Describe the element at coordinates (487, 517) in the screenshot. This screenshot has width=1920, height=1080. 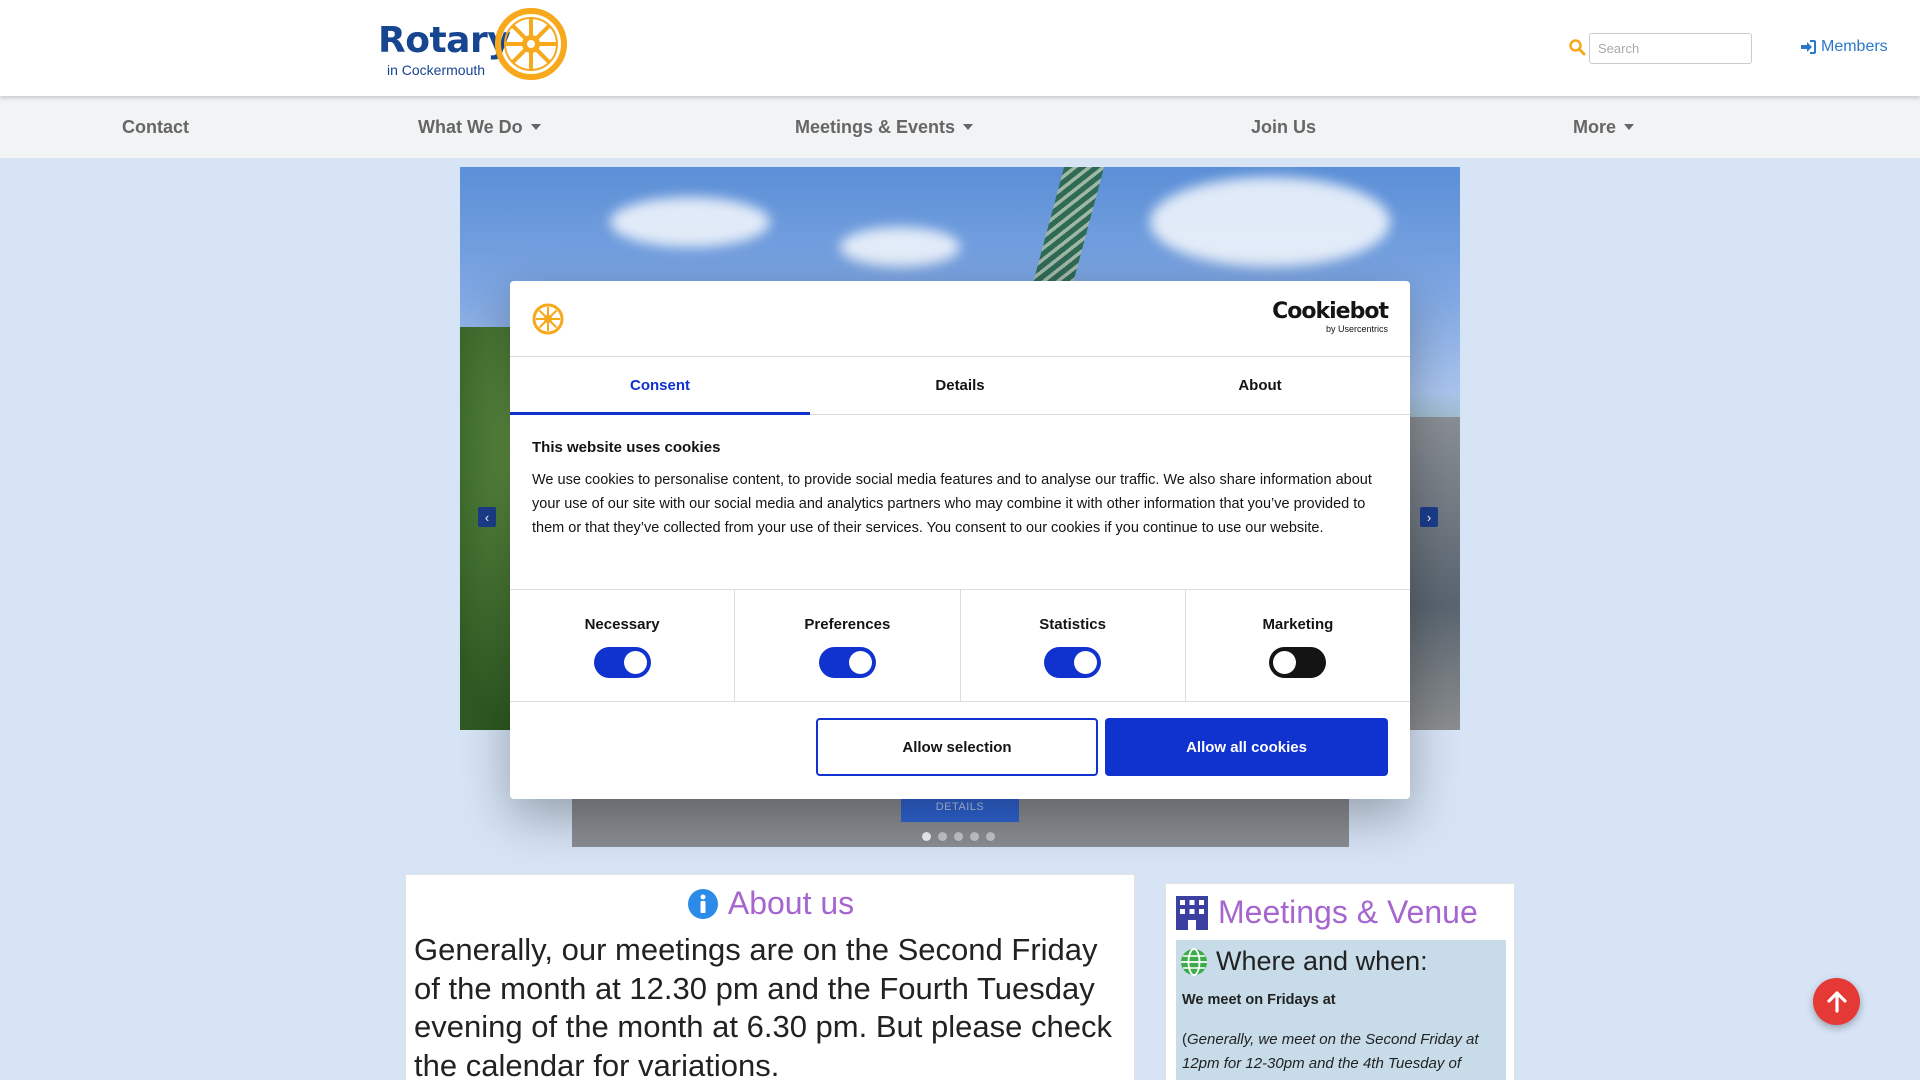
I see `carousel-prev-button: ‹` at that location.